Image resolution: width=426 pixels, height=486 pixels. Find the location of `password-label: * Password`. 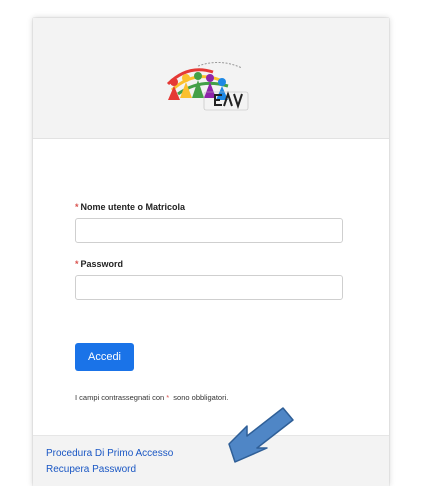

password-label: * Password is located at coordinates (99, 264).